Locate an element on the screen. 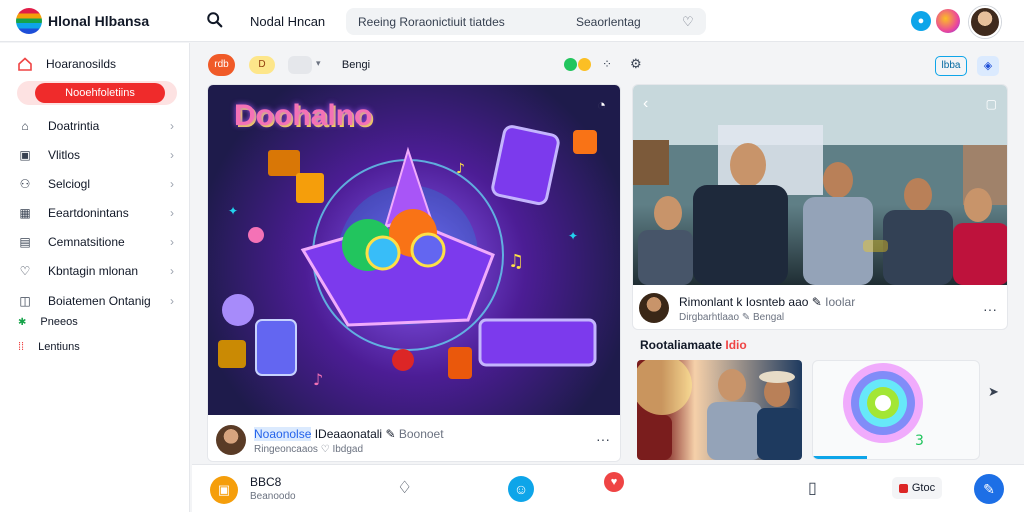 The width and height of the screenshot is (1024, 512). related-thumbnail-2: 3 is located at coordinates (896, 410).